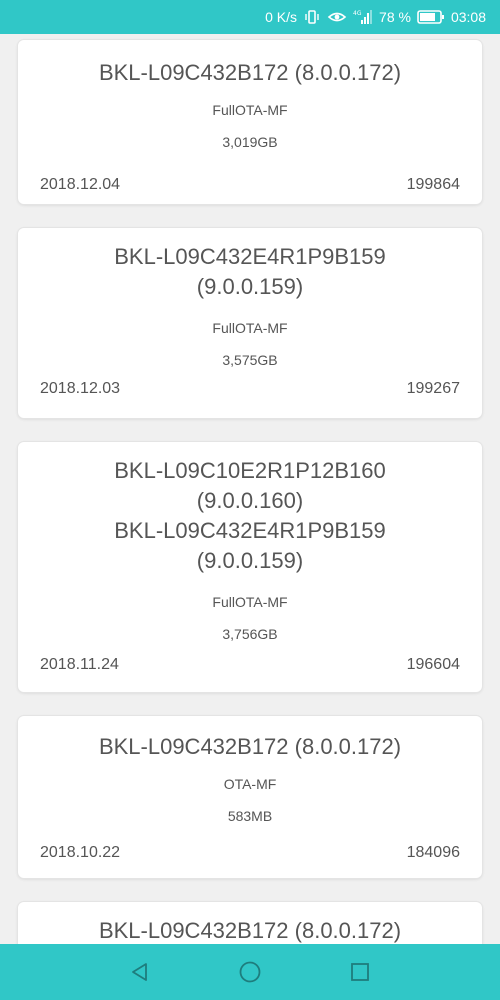  I want to click on eye-comfort-icon, so click(337, 17).